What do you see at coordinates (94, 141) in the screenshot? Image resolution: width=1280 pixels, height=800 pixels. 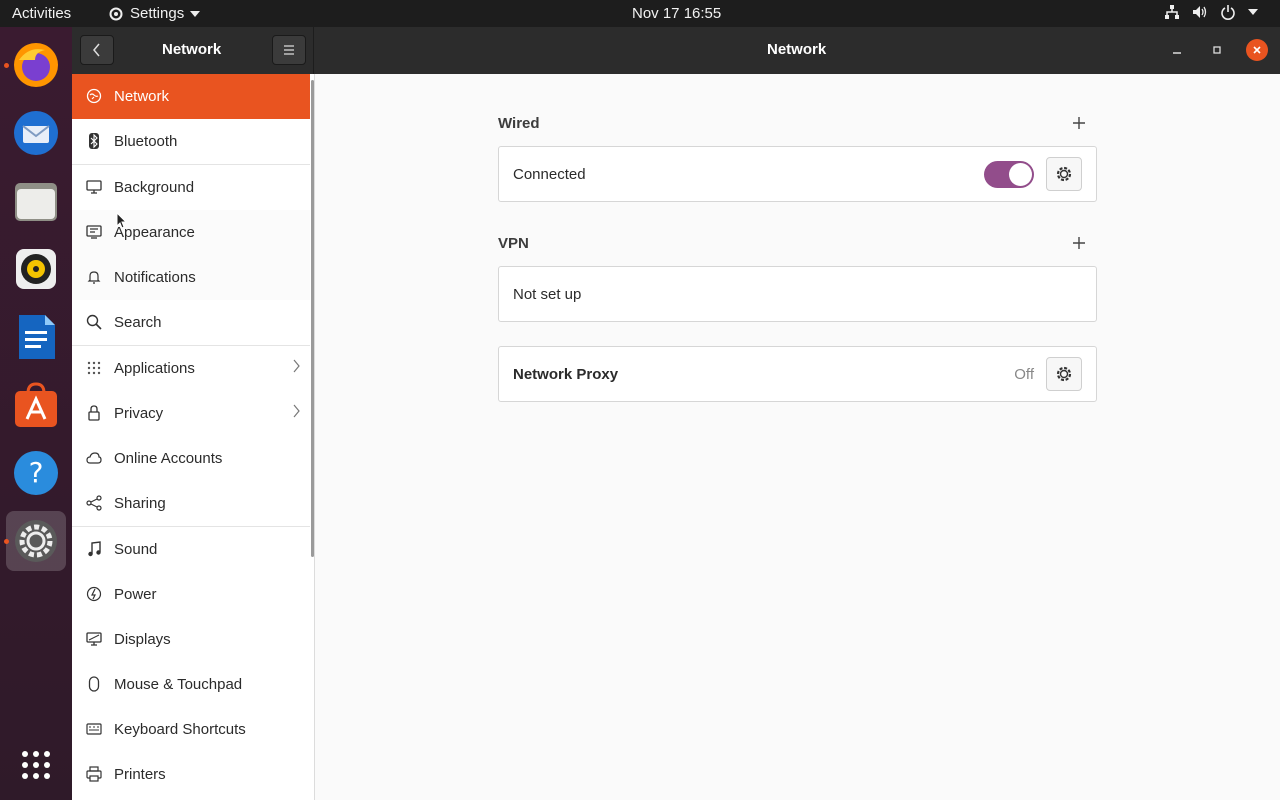 I see `bluetooth-icon` at bounding box center [94, 141].